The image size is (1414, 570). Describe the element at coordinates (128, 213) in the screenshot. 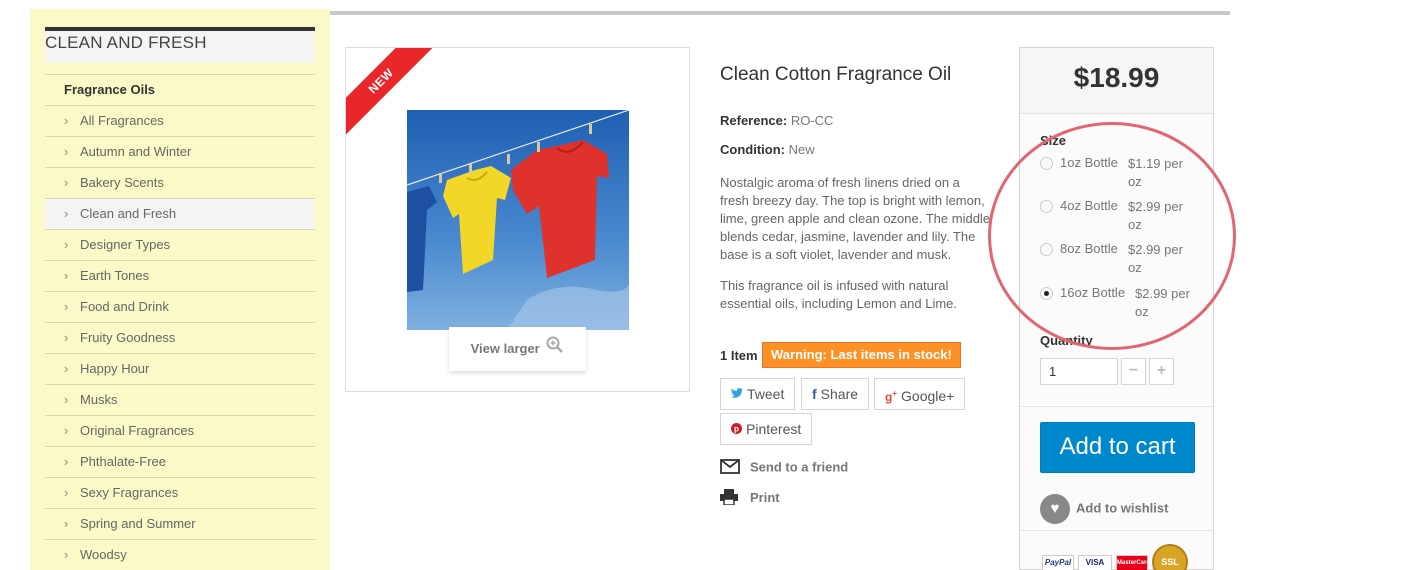

I see `sidebar-item-label: Clean and Fresh` at that location.